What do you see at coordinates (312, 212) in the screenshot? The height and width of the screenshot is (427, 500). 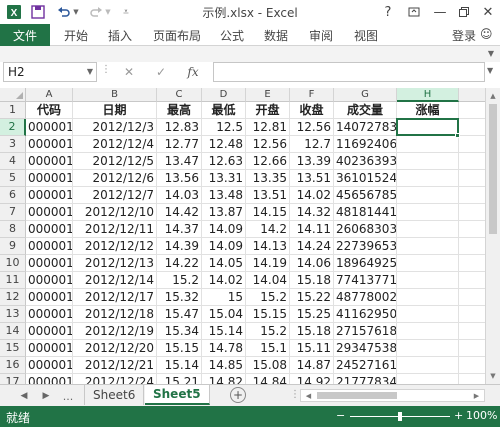 I see `cell-f7: 14.32` at bounding box center [312, 212].